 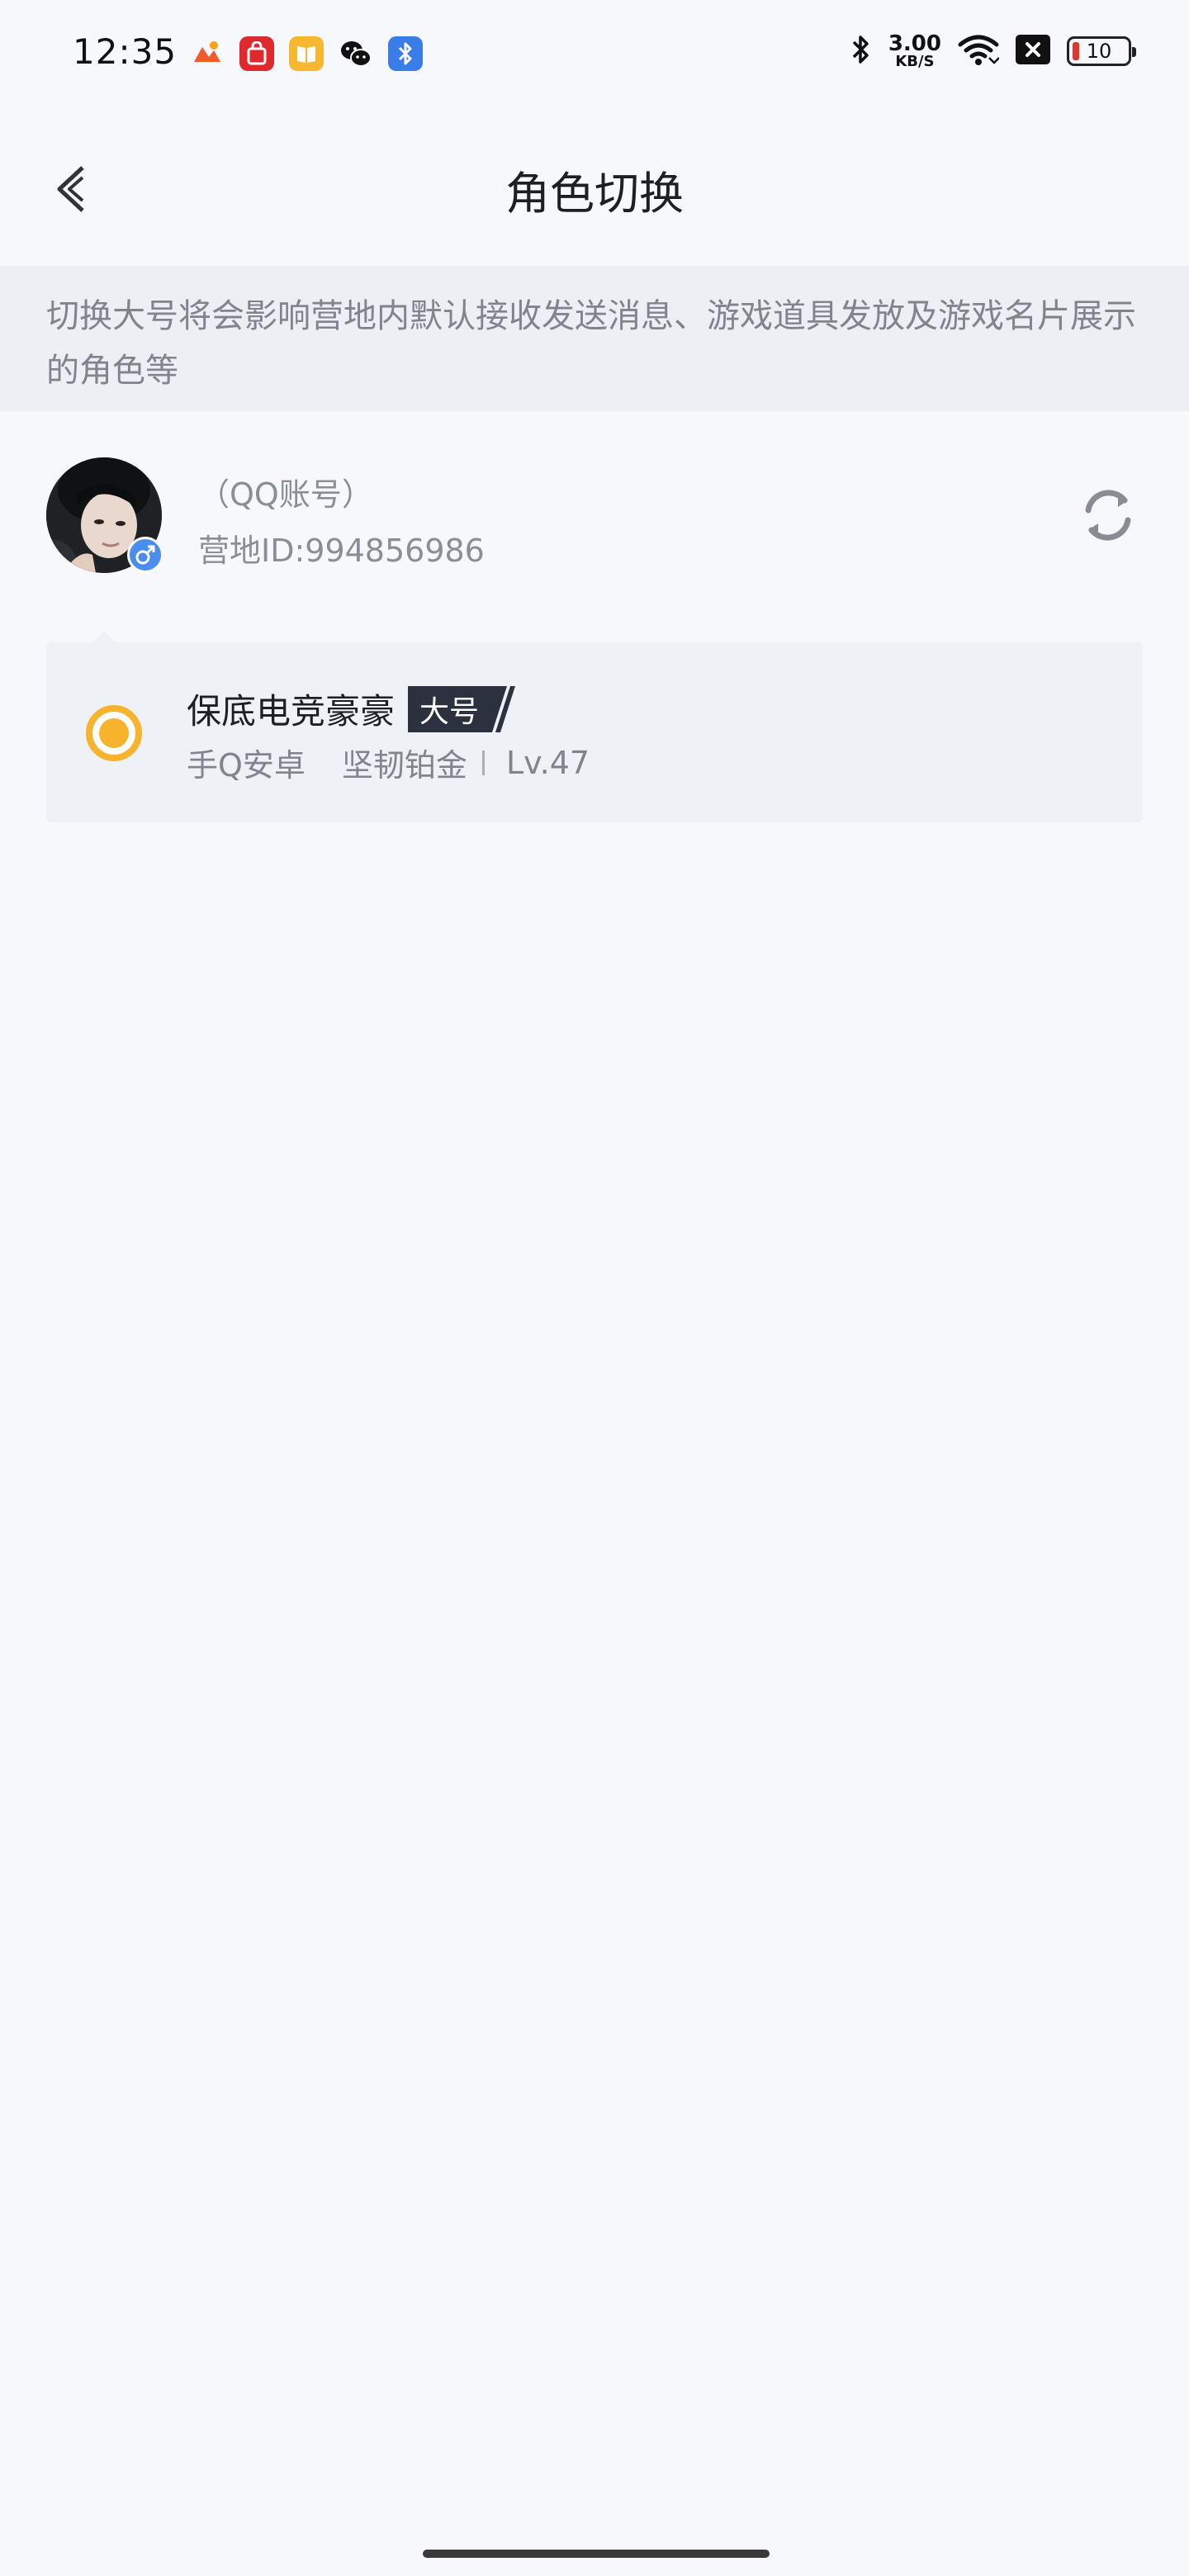 What do you see at coordinates (504, 708) in the screenshot?
I see `tag-slash-decoration` at bounding box center [504, 708].